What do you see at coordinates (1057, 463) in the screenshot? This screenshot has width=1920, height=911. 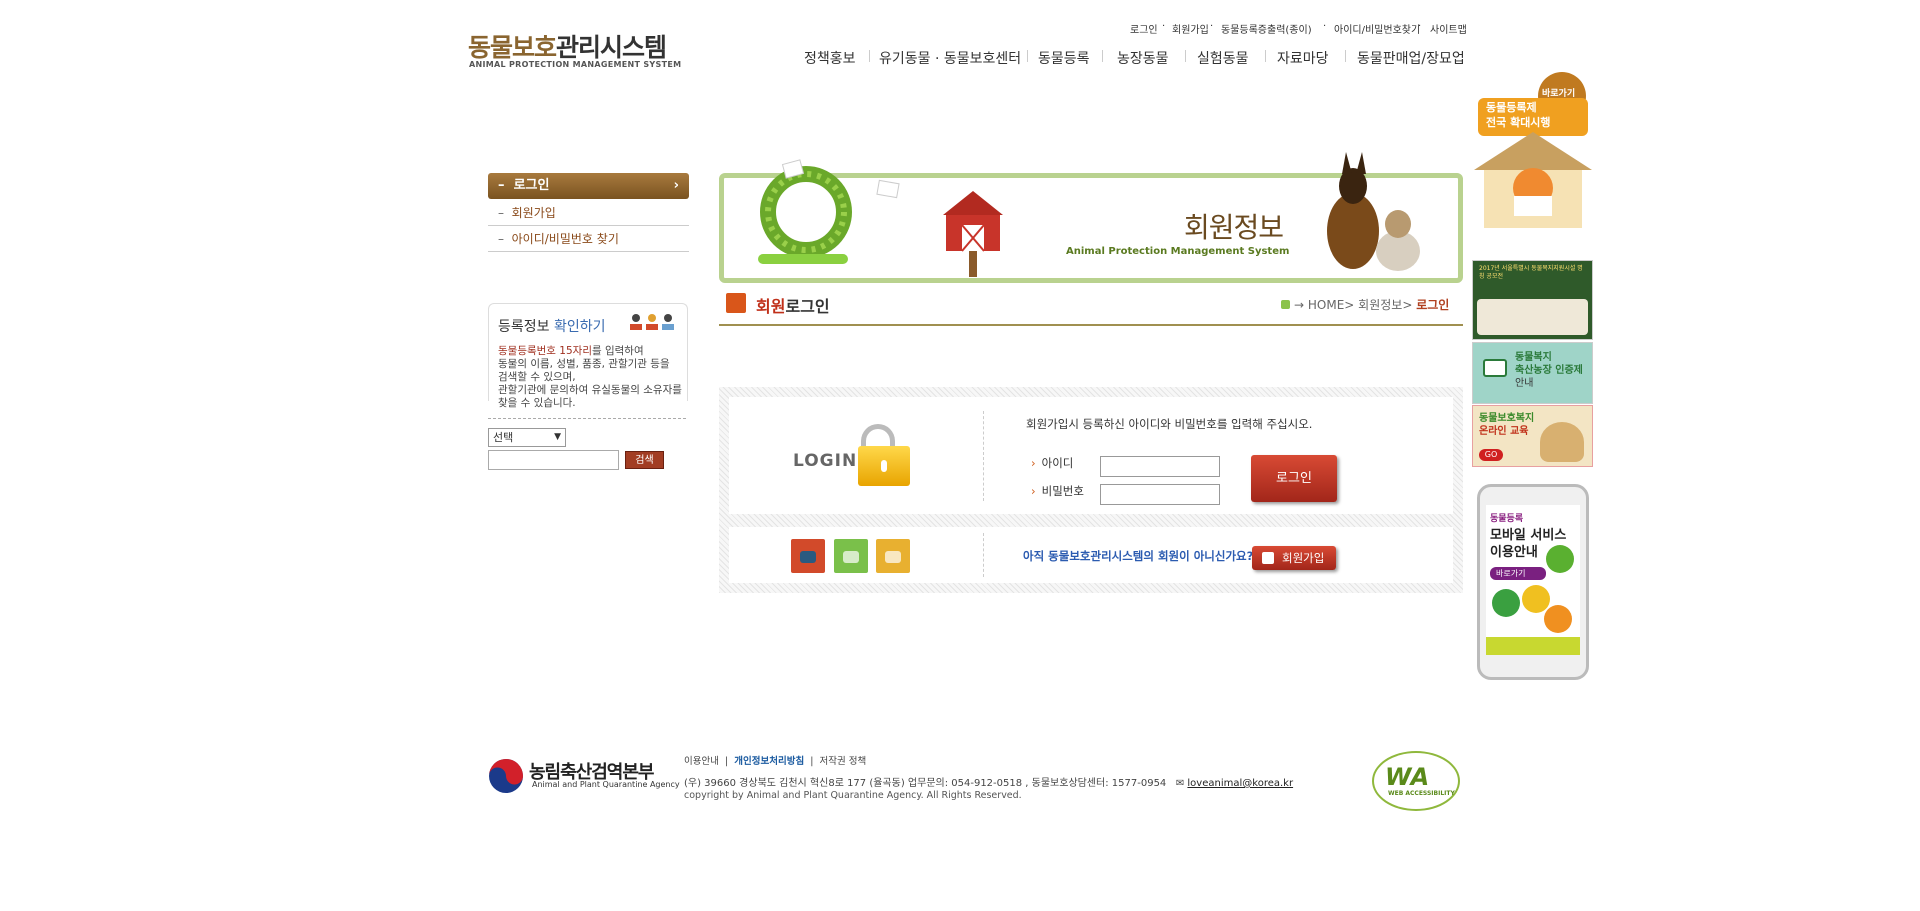 I see `label-text: 아이디` at bounding box center [1057, 463].